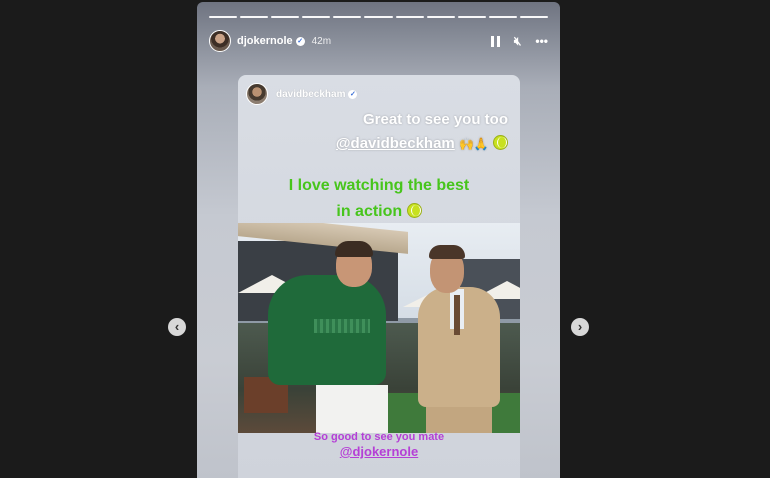 This screenshot has height=478, width=770. I want to click on chevron-right-icon: ›, so click(580, 326).